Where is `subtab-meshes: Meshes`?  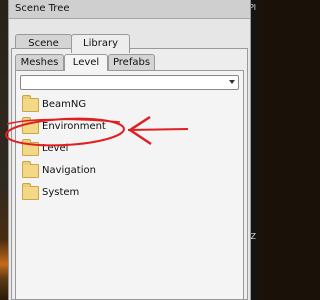 subtab-meshes: Meshes is located at coordinates (39, 62).